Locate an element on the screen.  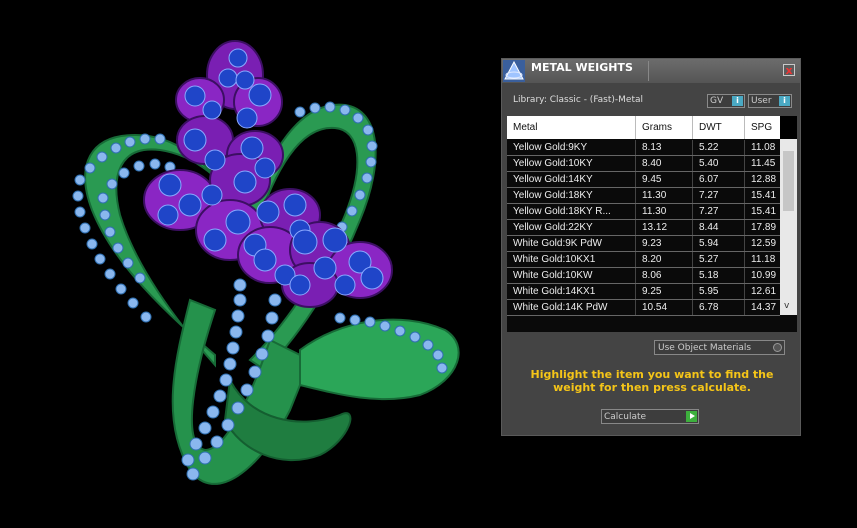
table-header: Metal Grams DWT SPG is located at coordinates (643, 127).